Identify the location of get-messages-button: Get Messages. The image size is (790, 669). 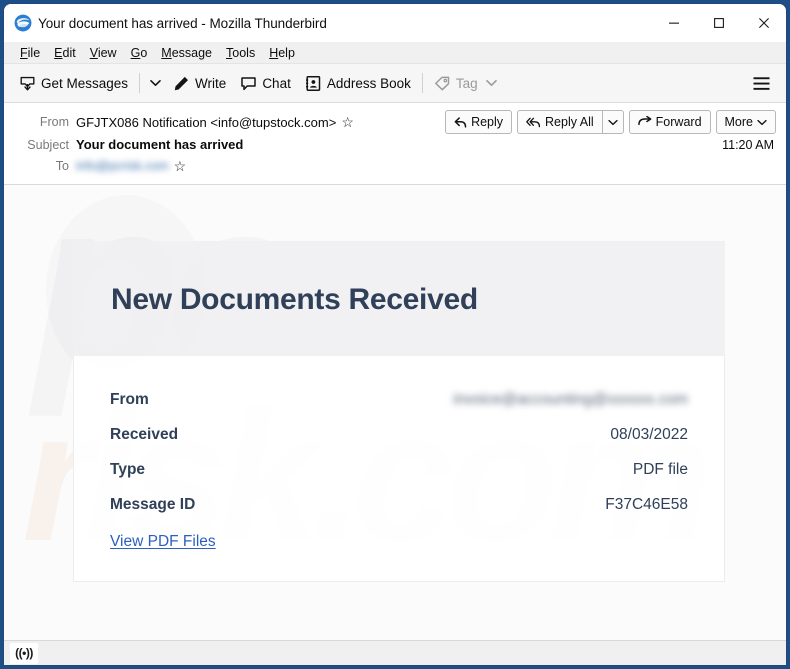
(73, 83).